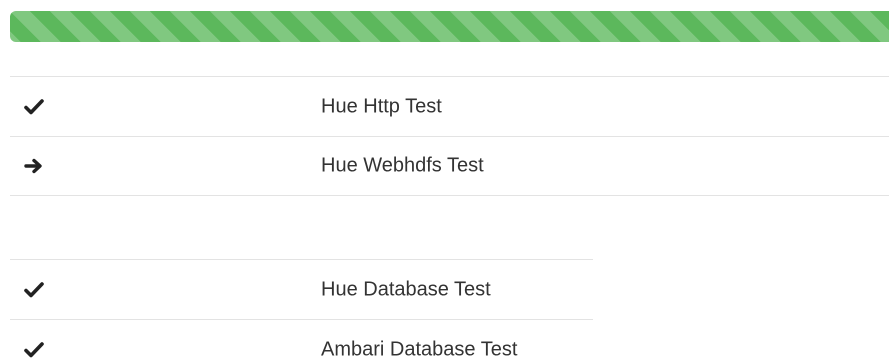 This screenshot has height=363, width=889. Describe the element at coordinates (381, 106) in the screenshot. I see `test-label: Hue Http Test` at that location.